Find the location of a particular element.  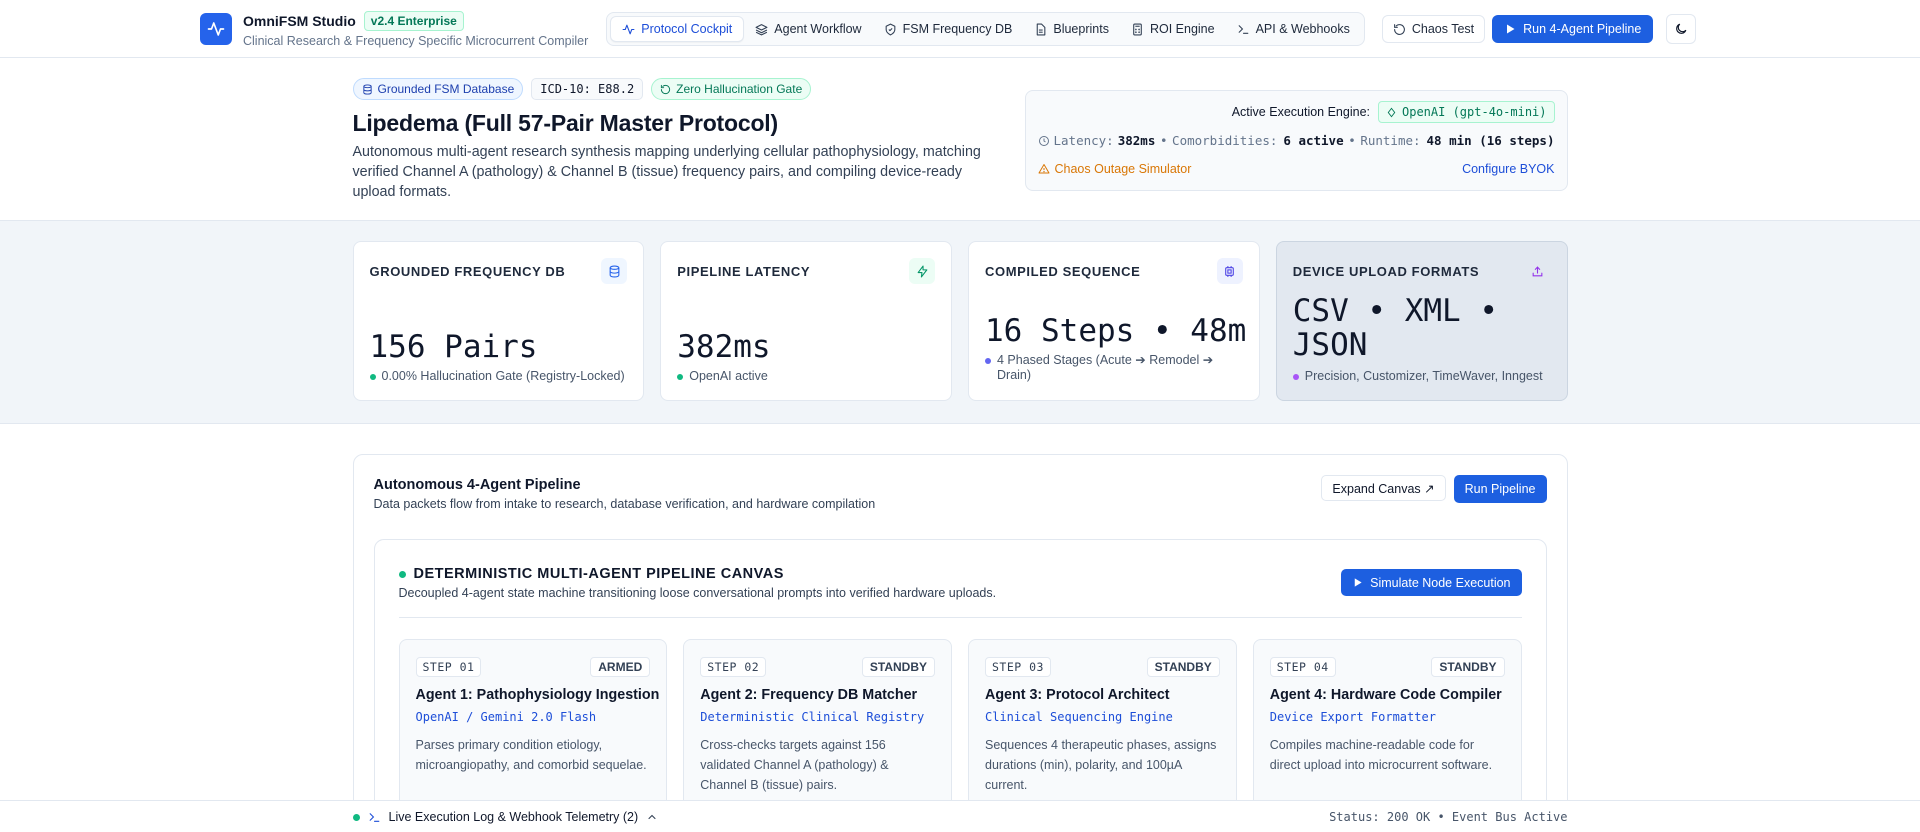

cpu-icon is located at coordinates (1229, 271).